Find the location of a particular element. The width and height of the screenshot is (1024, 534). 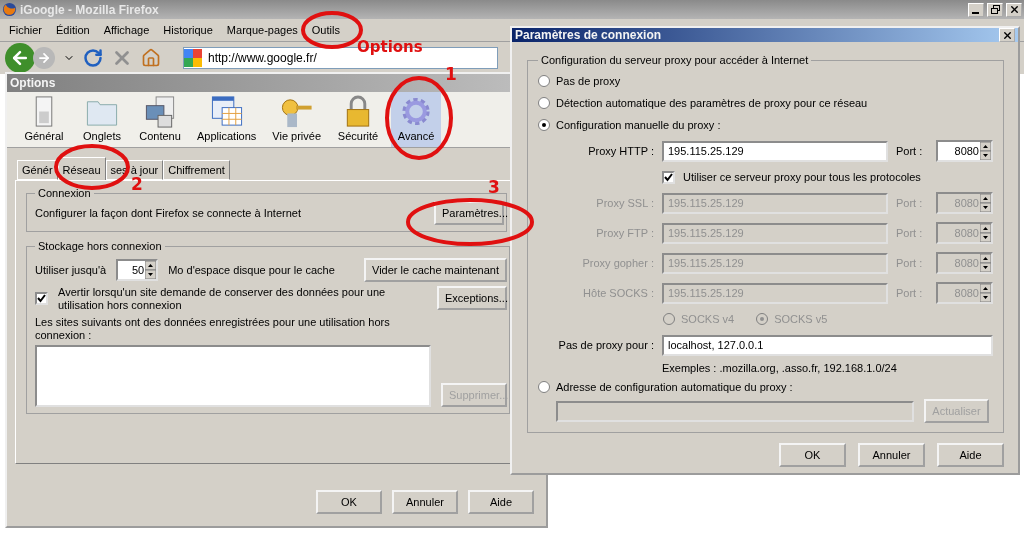

clear-cache-button: Vider le cache maintenant is located at coordinates (435, 270).